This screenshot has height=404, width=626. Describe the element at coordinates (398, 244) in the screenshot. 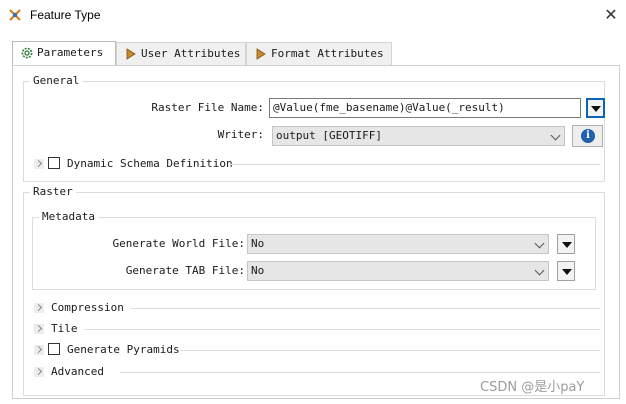

I see `world-file-select: No` at that location.